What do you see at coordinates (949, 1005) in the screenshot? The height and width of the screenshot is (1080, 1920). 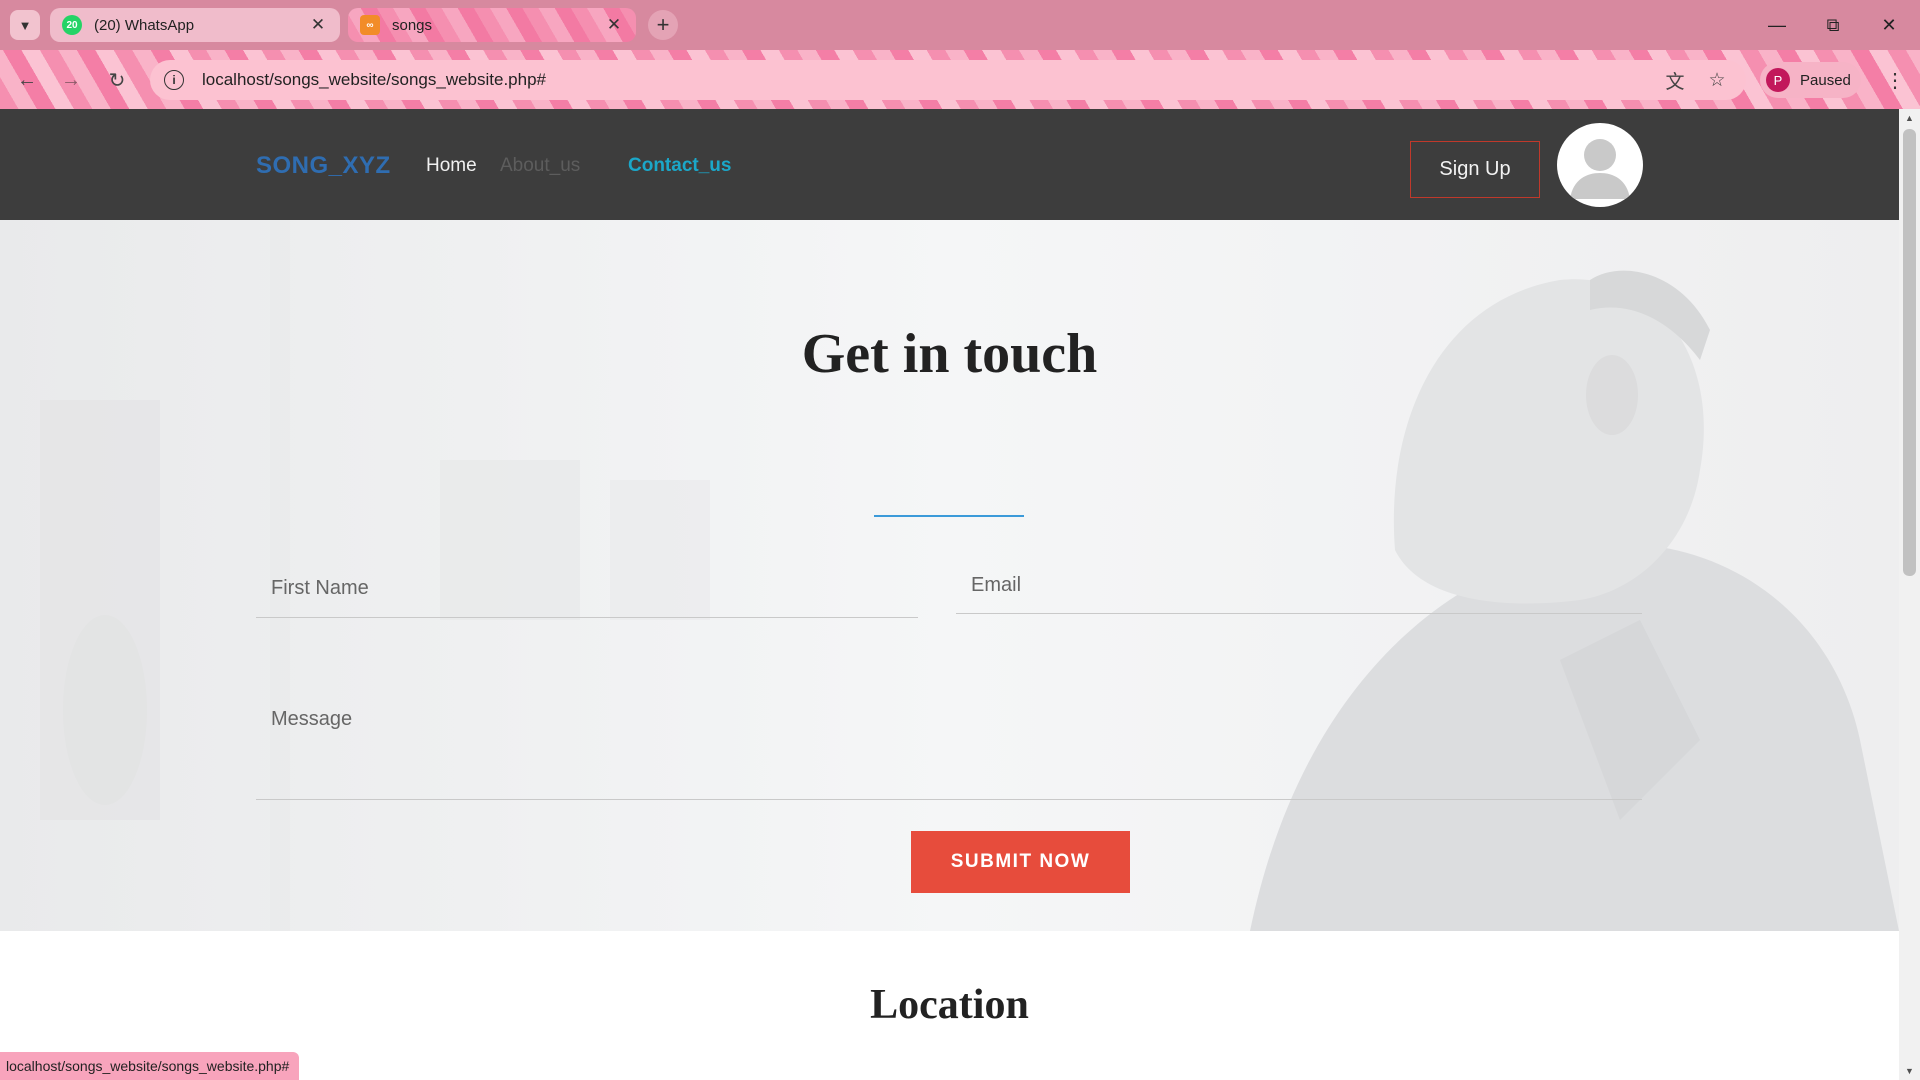 I see `location-heading: Location` at bounding box center [949, 1005].